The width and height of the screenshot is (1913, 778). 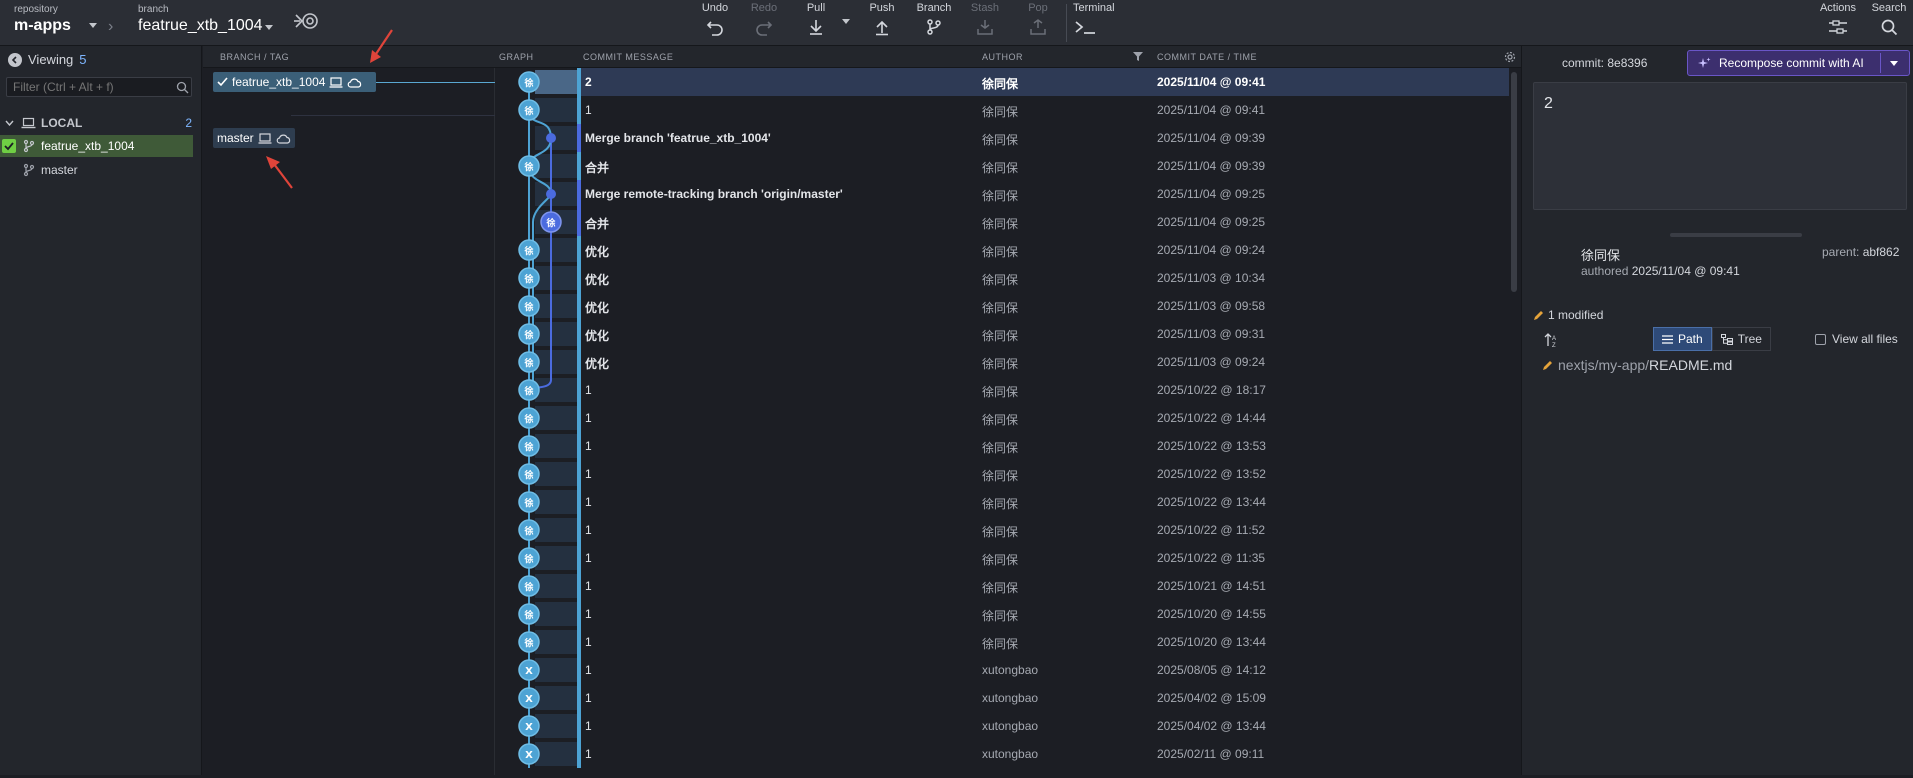 What do you see at coordinates (254, 57) in the screenshot?
I see `column-branch-tag: BRANCH / TAG` at bounding box center [254, 57].